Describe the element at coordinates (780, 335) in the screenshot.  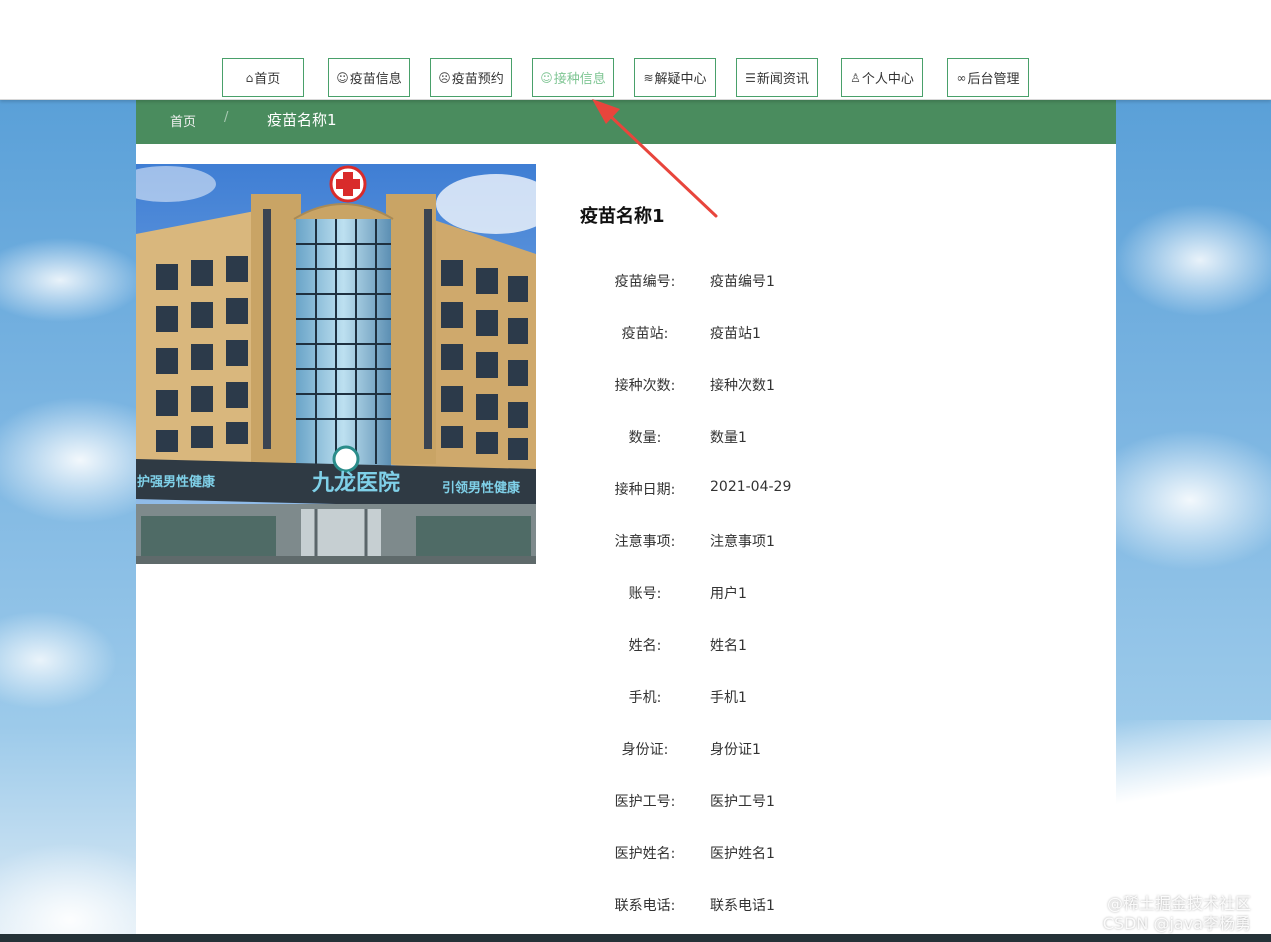
I see `info-row: 疫苗站: 疫苗站1` at that location.